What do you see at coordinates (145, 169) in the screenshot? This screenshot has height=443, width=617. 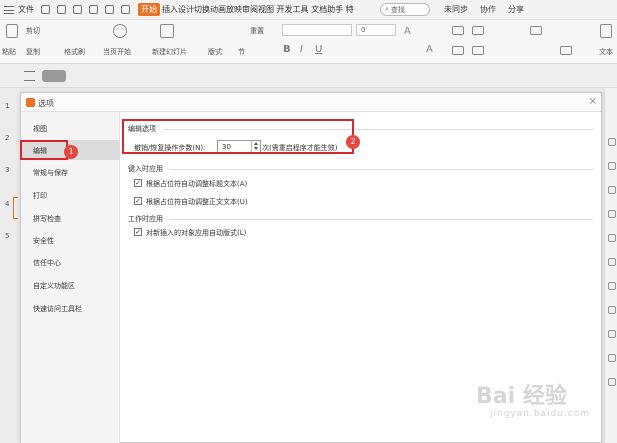 I see `typing-apply-heading: 键入时应用` at bounding box center [145, 169].